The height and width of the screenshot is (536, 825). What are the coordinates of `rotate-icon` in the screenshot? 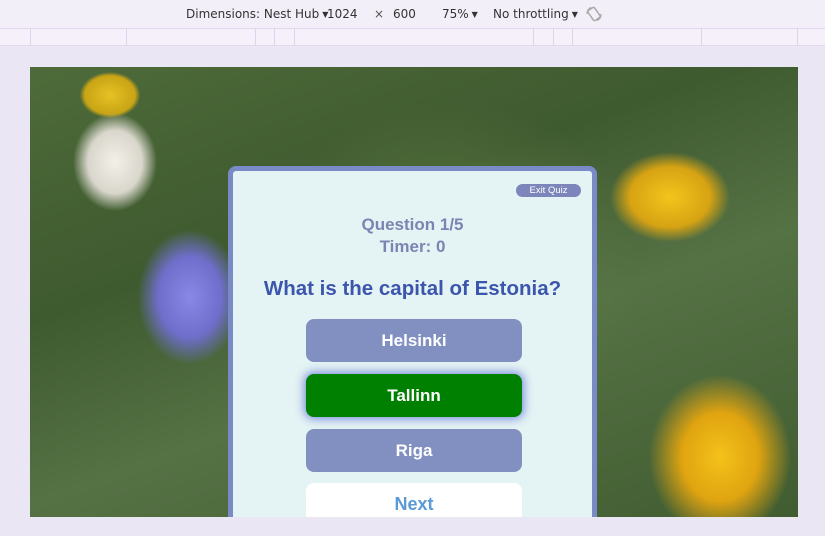 It's located at (594, 15).